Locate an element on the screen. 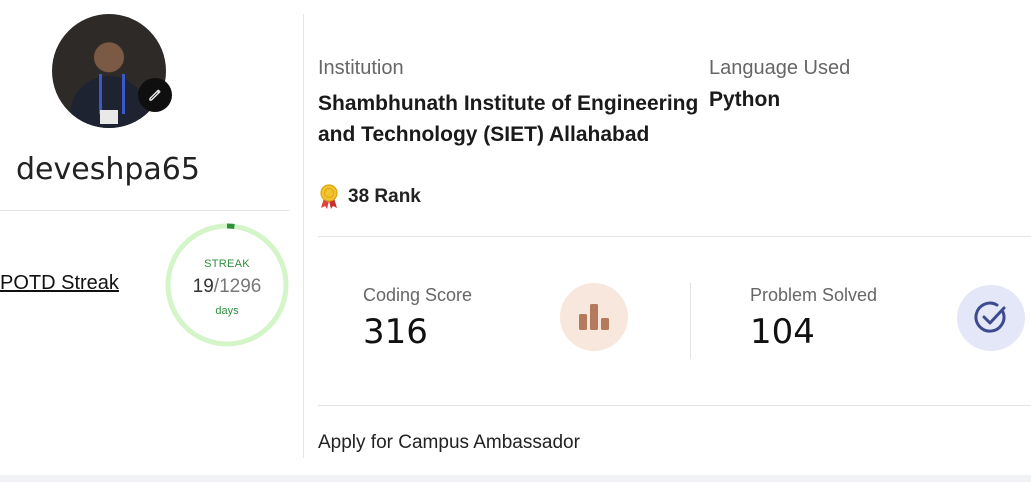  problems-solved-badge is located at coordinates (991, 318).